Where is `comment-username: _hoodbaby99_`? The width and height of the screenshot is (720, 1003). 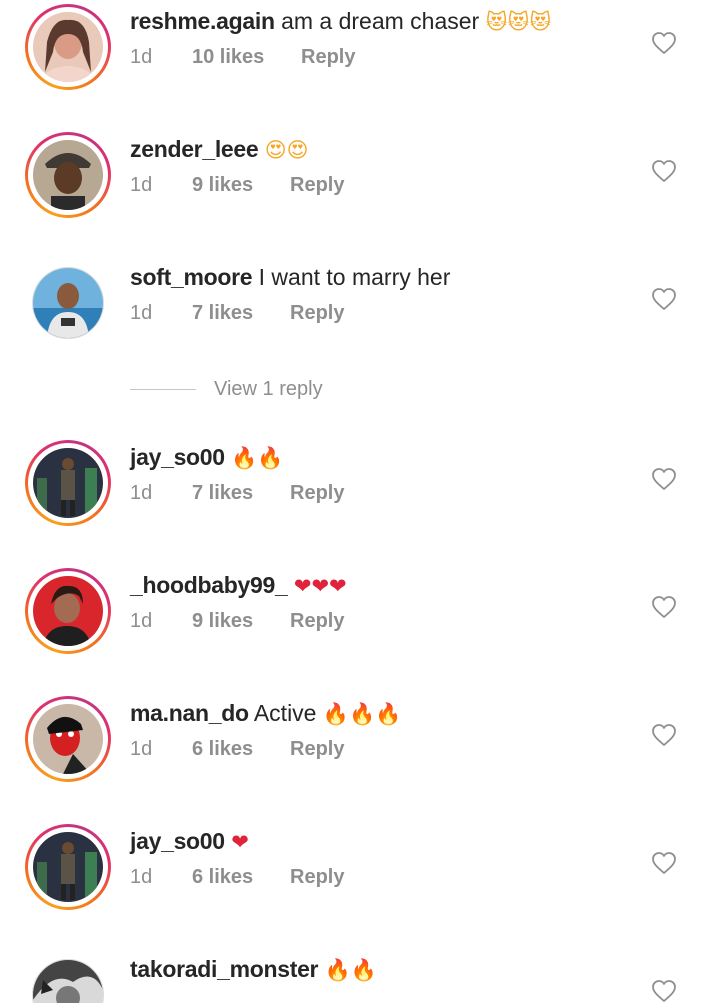 comment-username: _hoodbaby99_ is located at coordinates (209, 585).